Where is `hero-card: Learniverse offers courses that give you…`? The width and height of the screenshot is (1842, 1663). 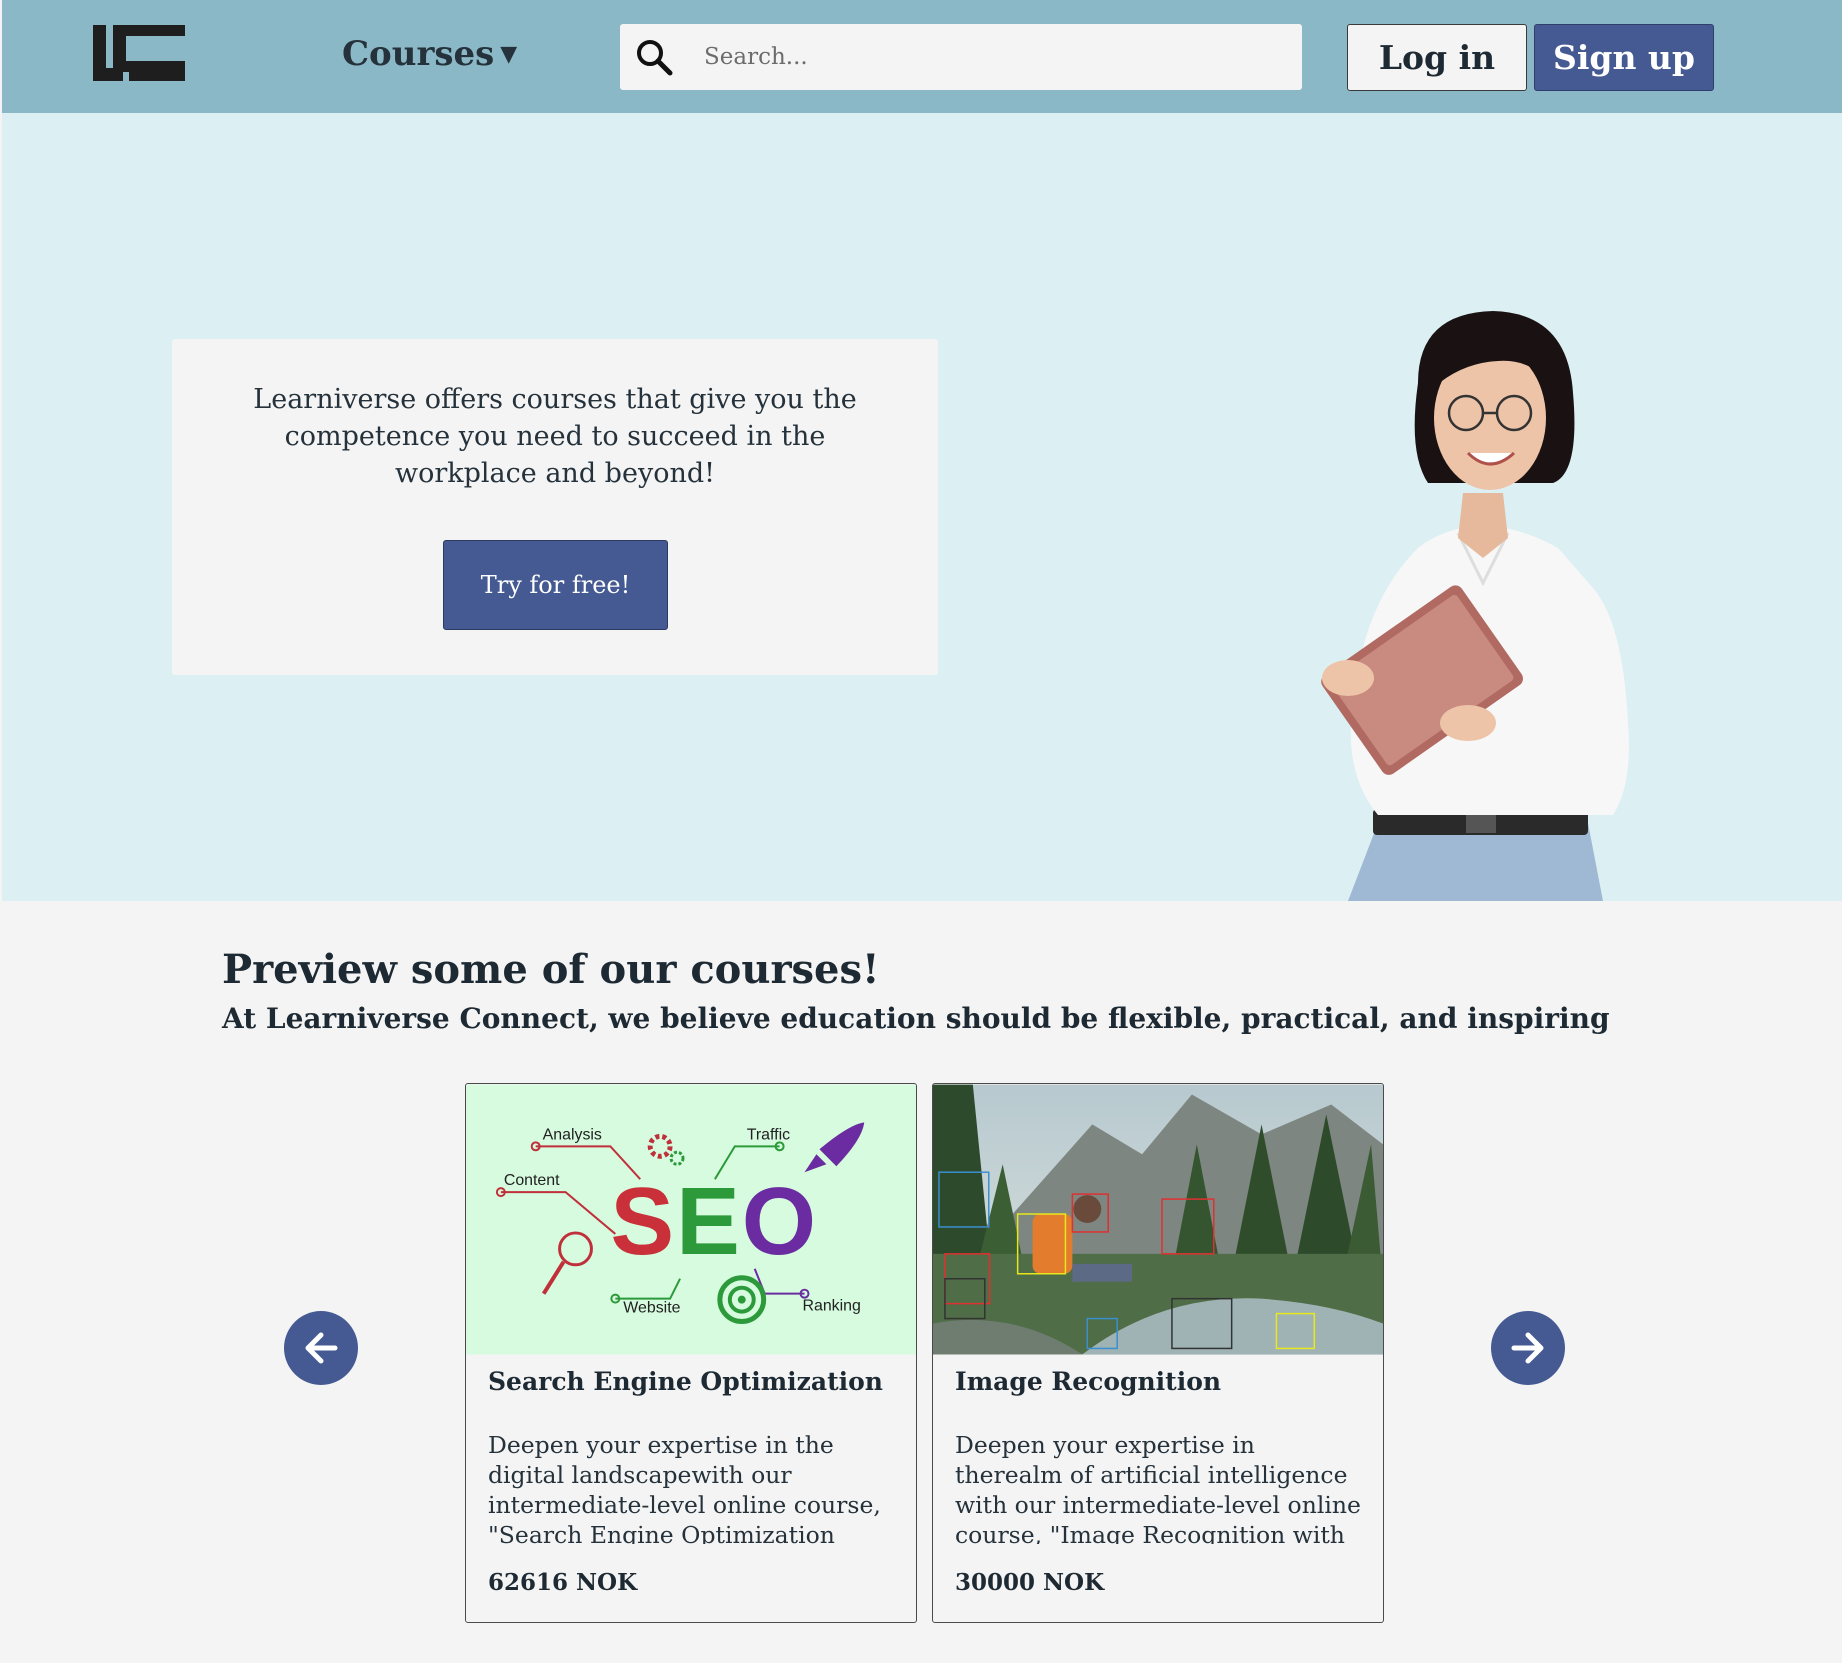
hero-card: Learniverse offers courses that give you… is located at coordinates (555, 507).